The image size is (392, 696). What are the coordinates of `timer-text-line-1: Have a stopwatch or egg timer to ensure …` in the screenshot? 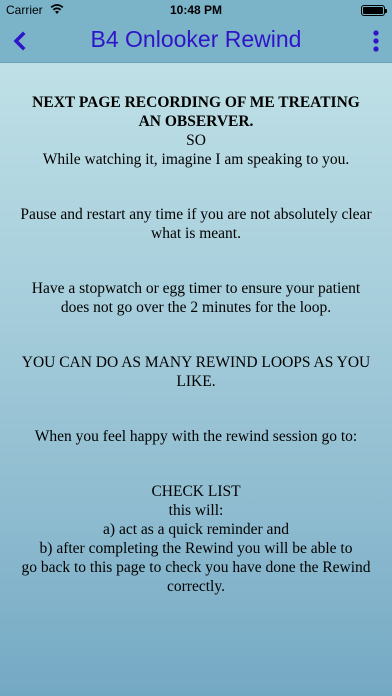 It's located at (196, 288).